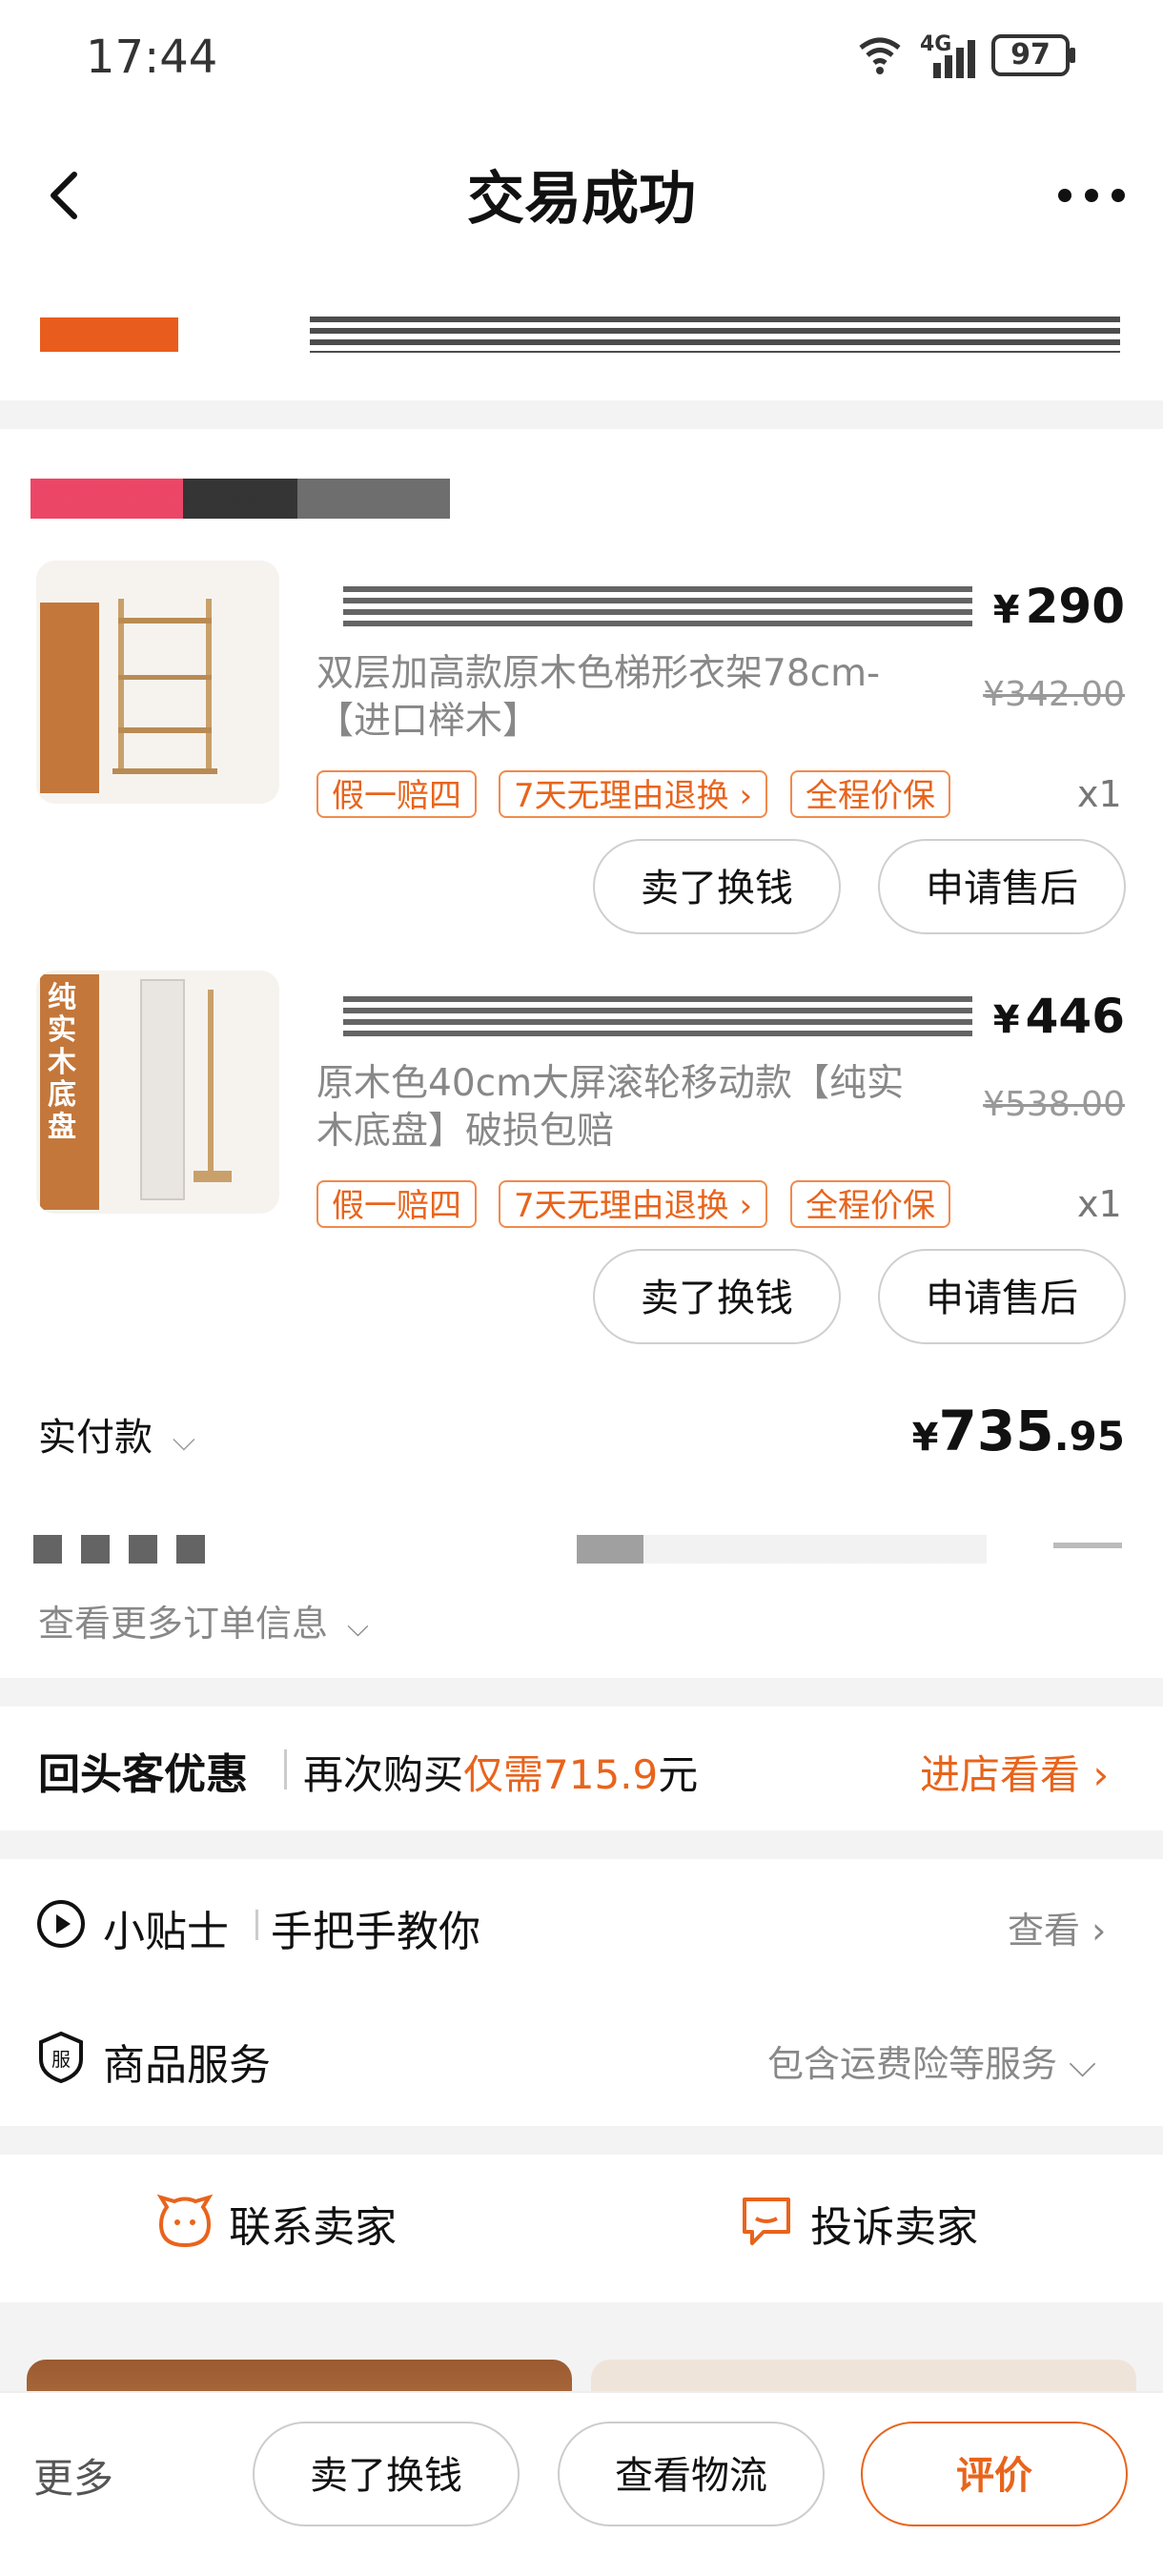 The width and height of the screenshot is (1163, 2576). What do you see at coordinates (1044, 1931) in the screenshot?
I see `tips-view-label: 查看` at bounding box center [1044, 1931].